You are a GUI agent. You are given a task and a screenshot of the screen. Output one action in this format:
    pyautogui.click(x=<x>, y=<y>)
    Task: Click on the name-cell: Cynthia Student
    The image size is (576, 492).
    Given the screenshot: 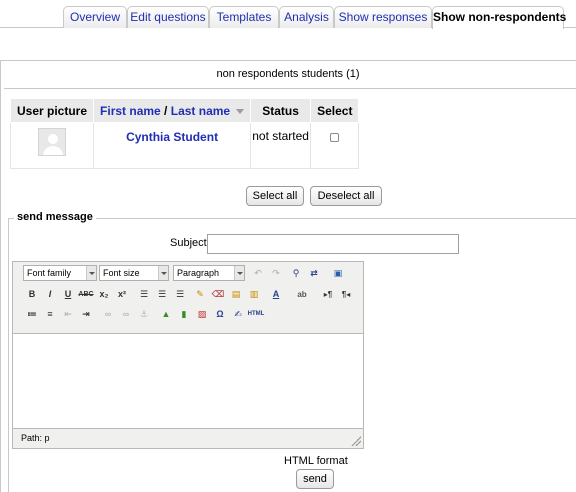 What is the action you would take?
    pyautogui.click(x=172, y=145)
    